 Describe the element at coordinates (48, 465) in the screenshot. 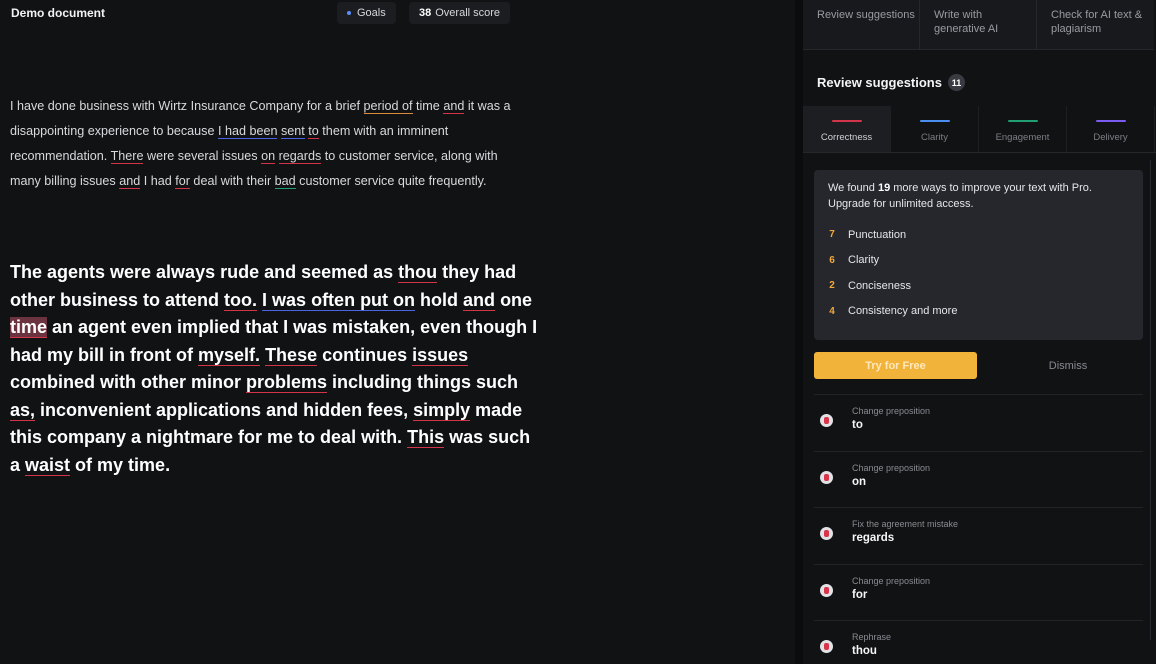

I see `flagged-word: waist` at that location.